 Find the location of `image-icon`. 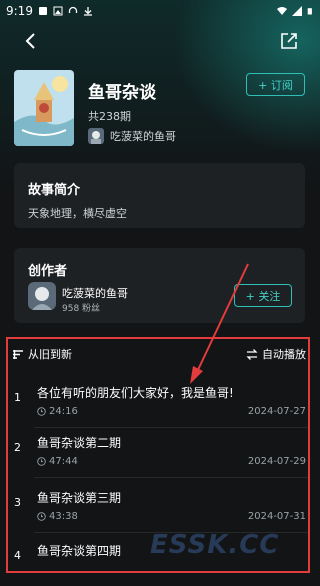

image-icon is located at coordinates (58, 11).